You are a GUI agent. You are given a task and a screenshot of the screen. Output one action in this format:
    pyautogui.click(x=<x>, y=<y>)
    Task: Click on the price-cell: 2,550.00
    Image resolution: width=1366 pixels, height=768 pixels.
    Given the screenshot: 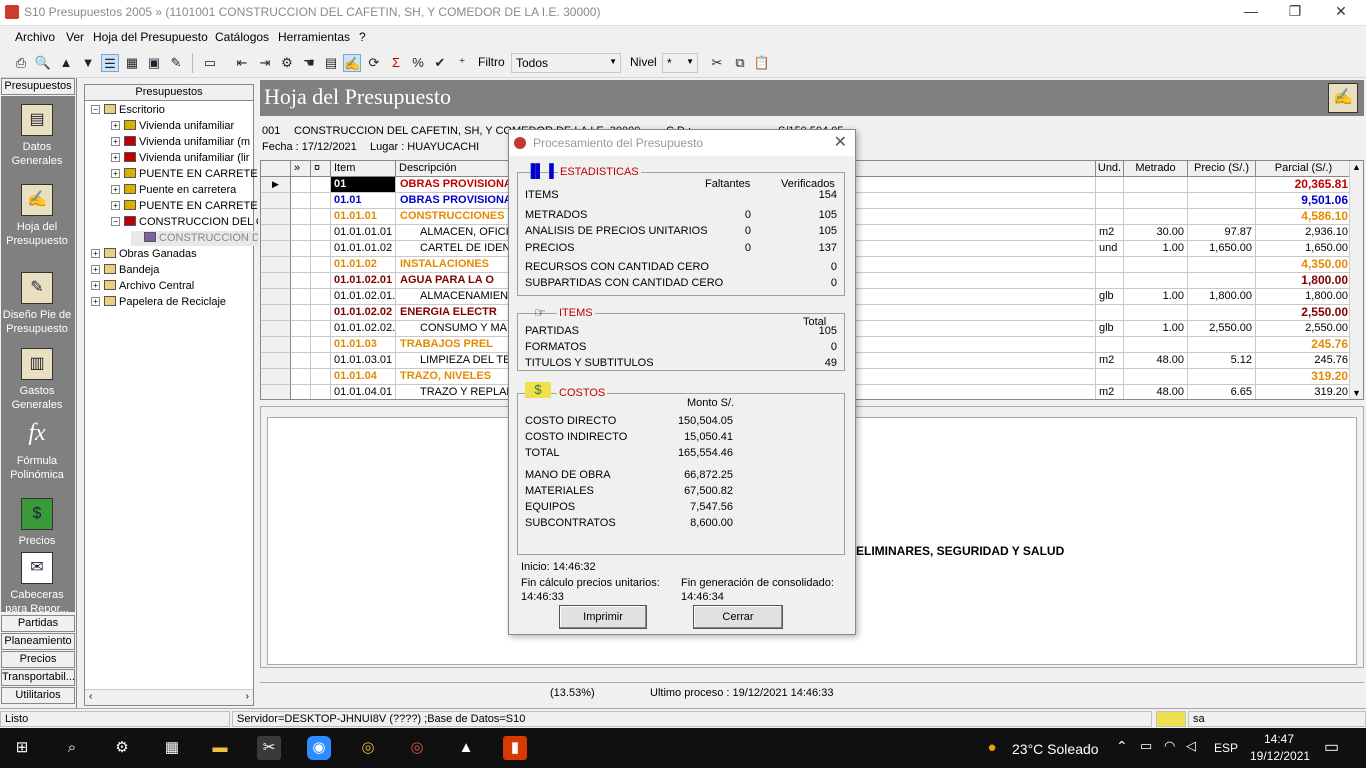 What is the action you would take?
    pyautogui.click(x=1222, y=329)
    